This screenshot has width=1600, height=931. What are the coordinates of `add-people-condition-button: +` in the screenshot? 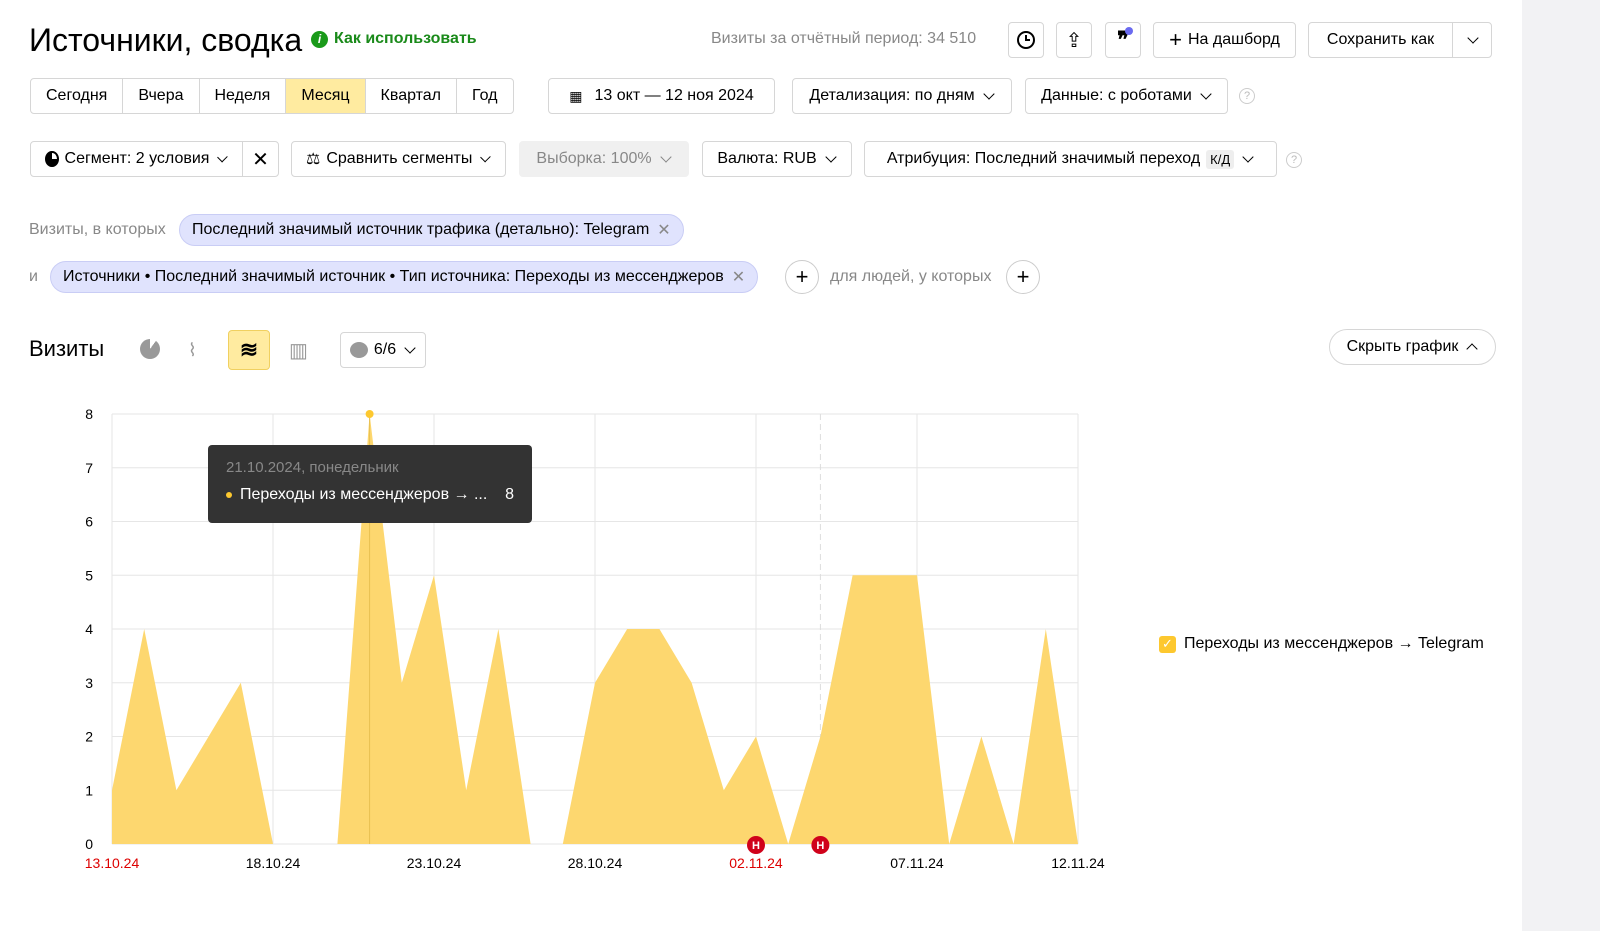 It's located at (1023, 277).